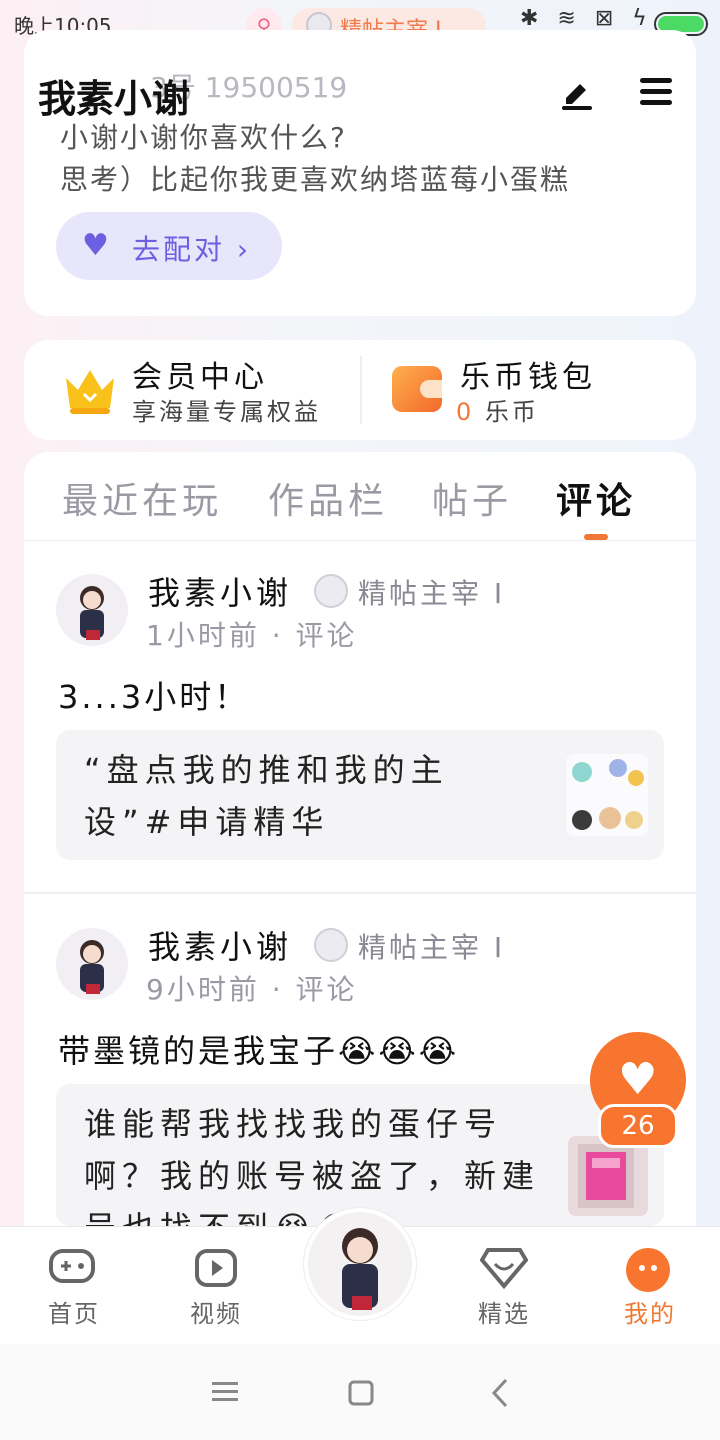  I want to click on tab-works: 作品栏, so click(328, 498).